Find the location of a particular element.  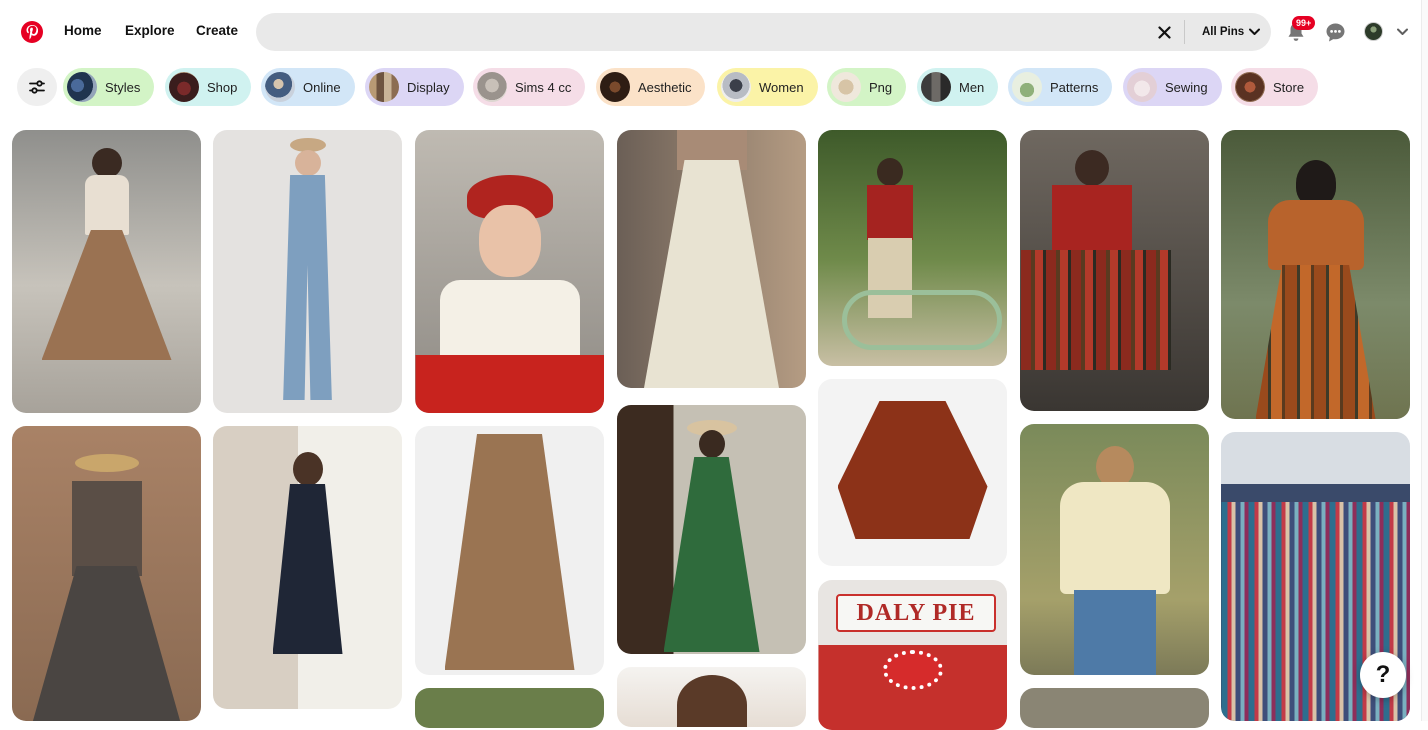

account-menu-button is located at coordinates (1402, 32).